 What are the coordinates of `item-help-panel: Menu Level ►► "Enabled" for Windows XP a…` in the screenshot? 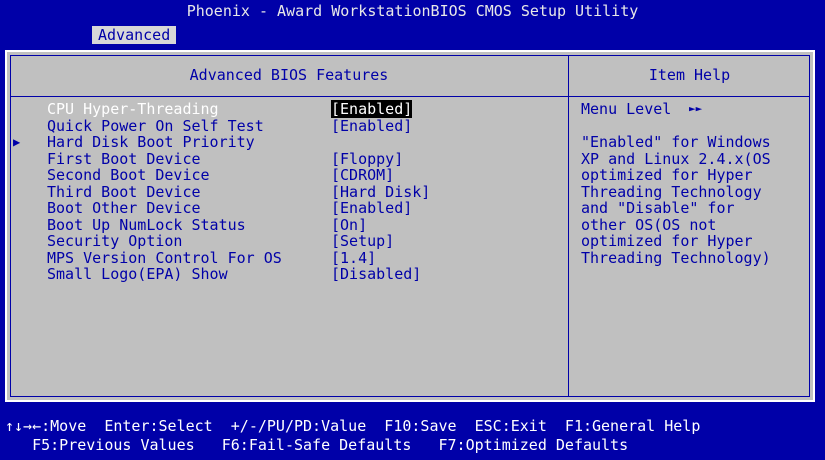 It's located at (693, 183).